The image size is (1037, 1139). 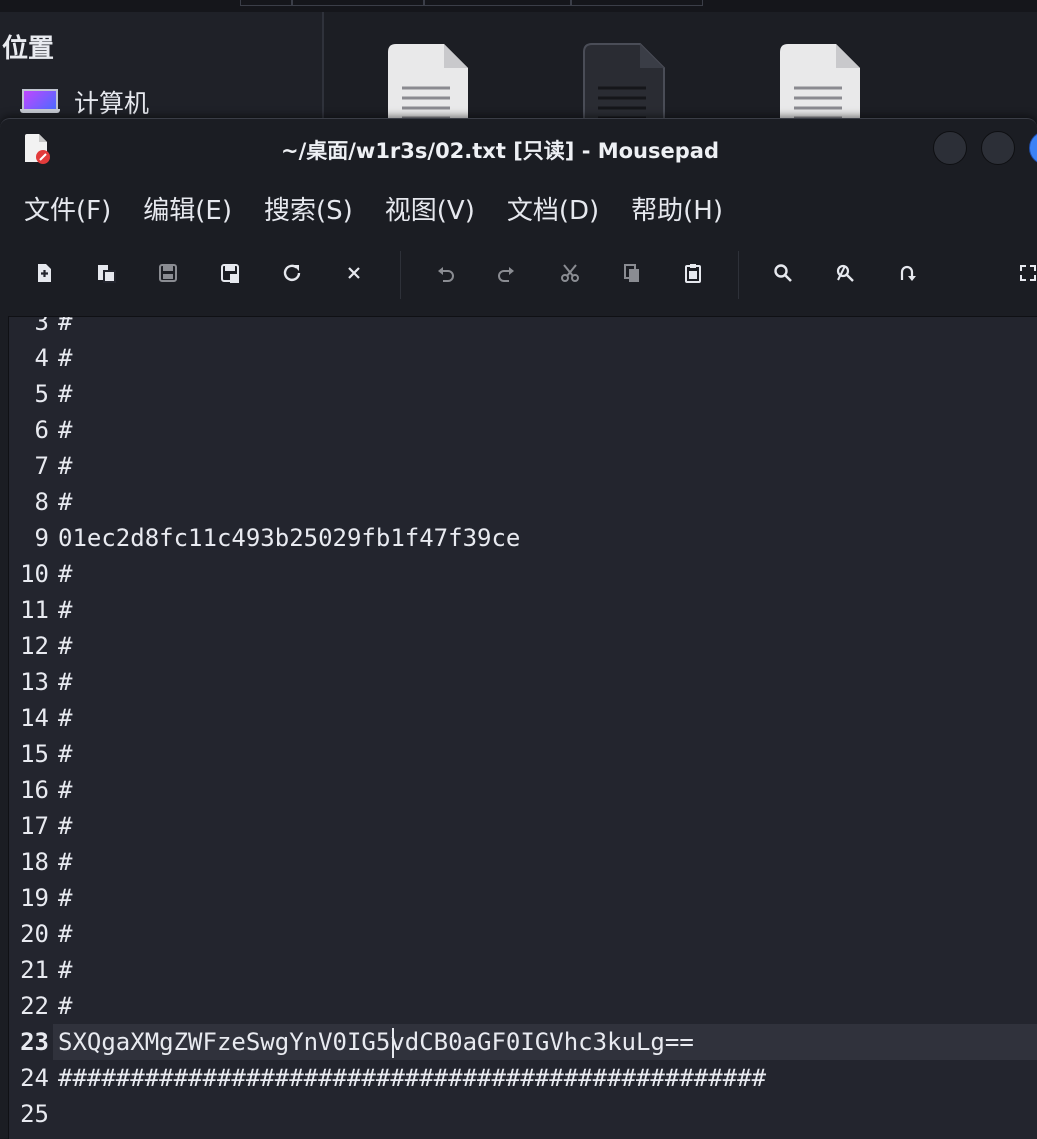 I want to click on file-manager-background: 位置 计算机, so click(x=518, y=66).